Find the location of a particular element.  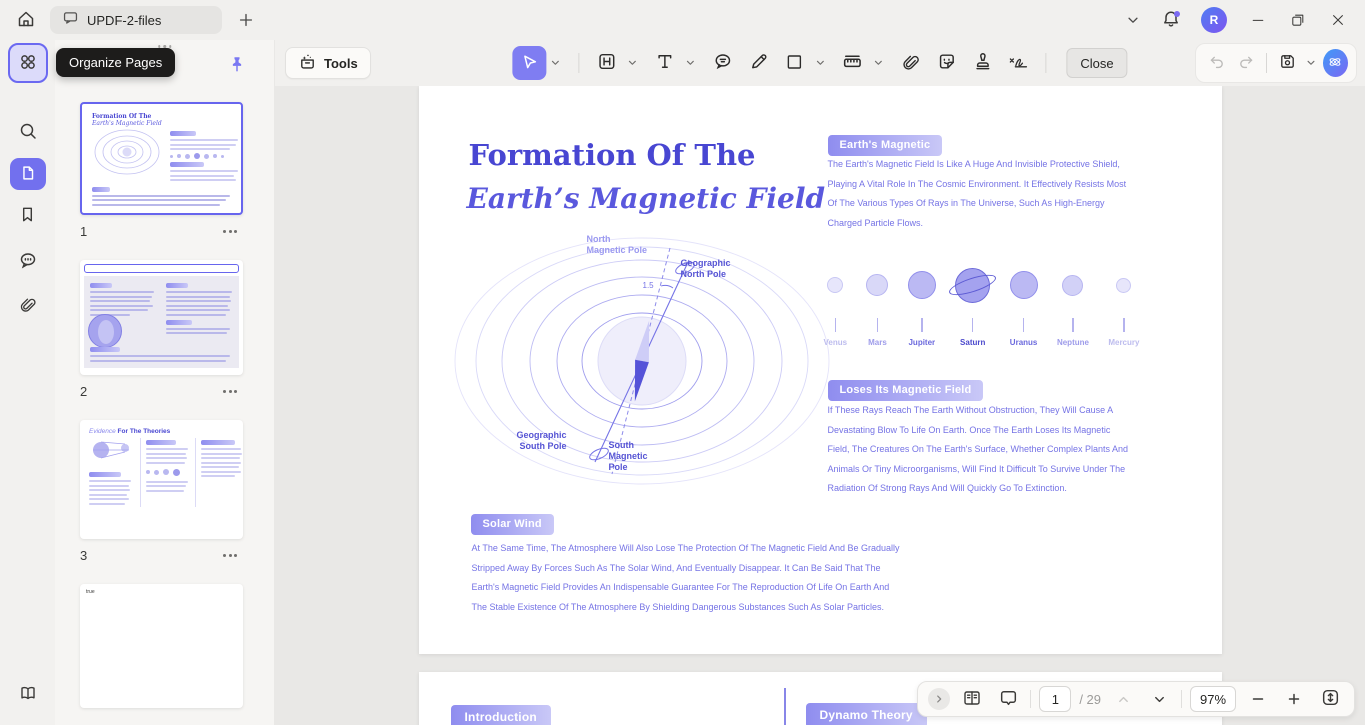

shape-tool-chevron is located at coordinates (820, 63).